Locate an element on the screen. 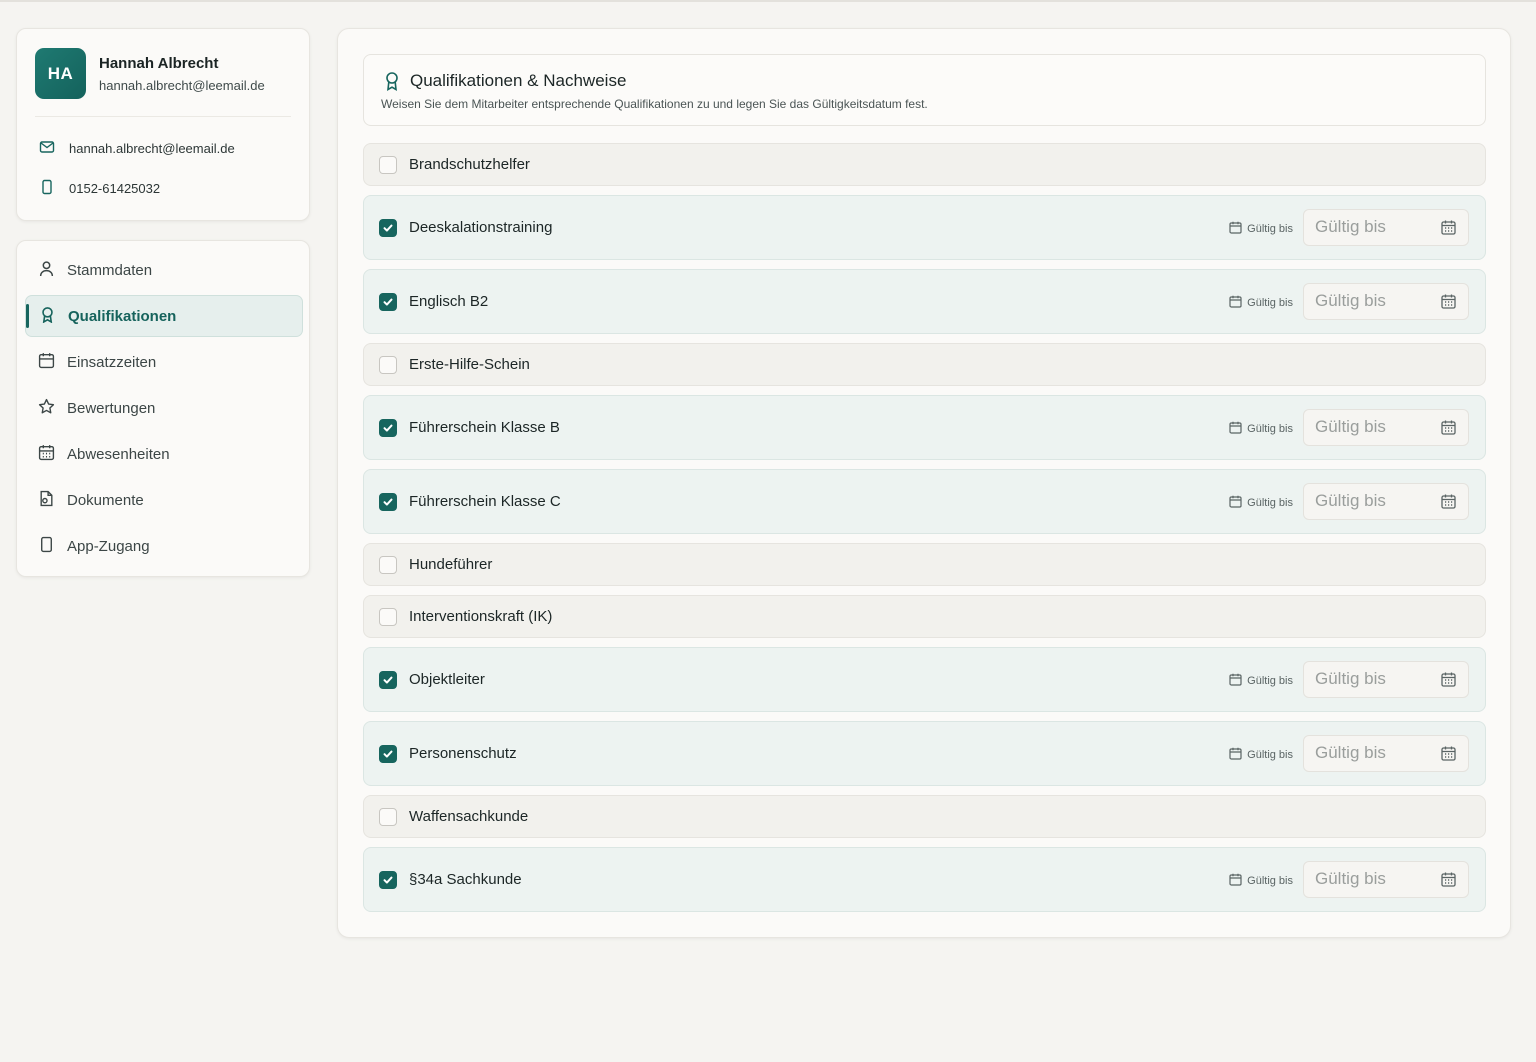 The height and width of the screenshot is (1062, 1536). avatar: HA is located at coordinates (60, 73).